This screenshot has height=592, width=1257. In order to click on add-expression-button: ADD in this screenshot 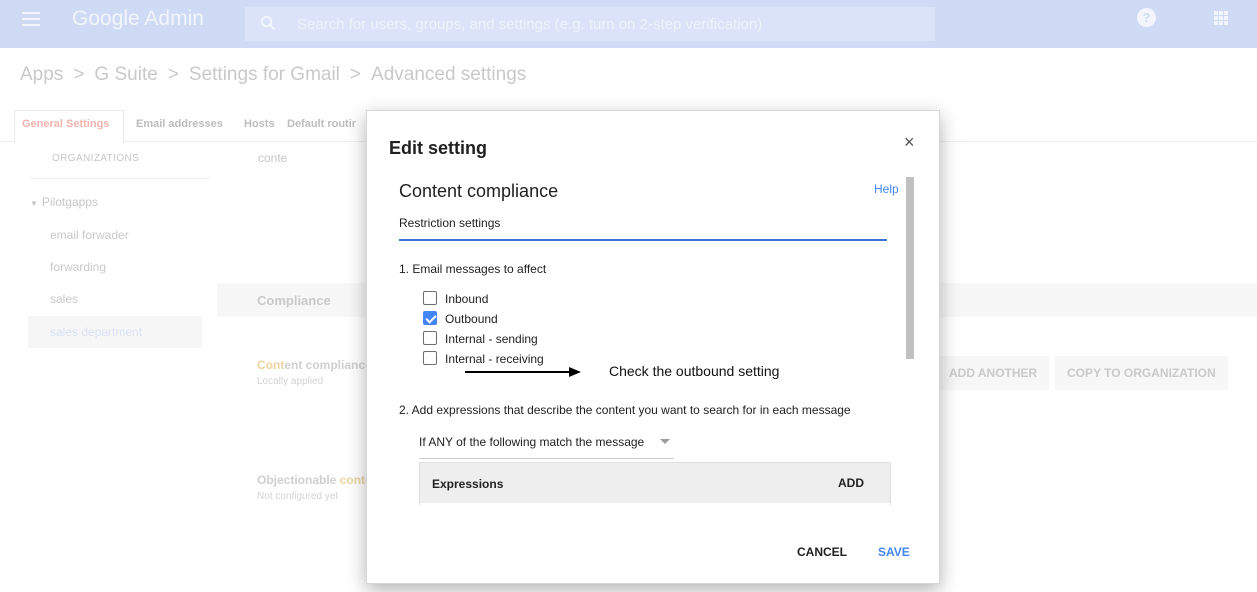, I will do `click(851, 483)`.